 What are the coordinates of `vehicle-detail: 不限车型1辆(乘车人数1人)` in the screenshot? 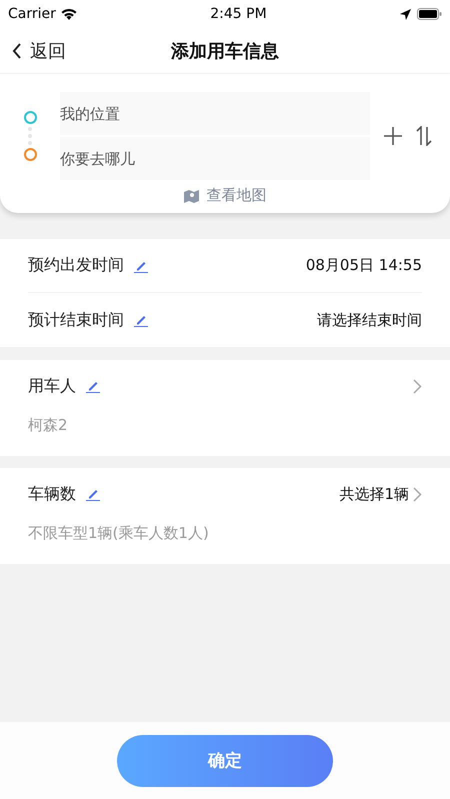 It's located at (119, 533).